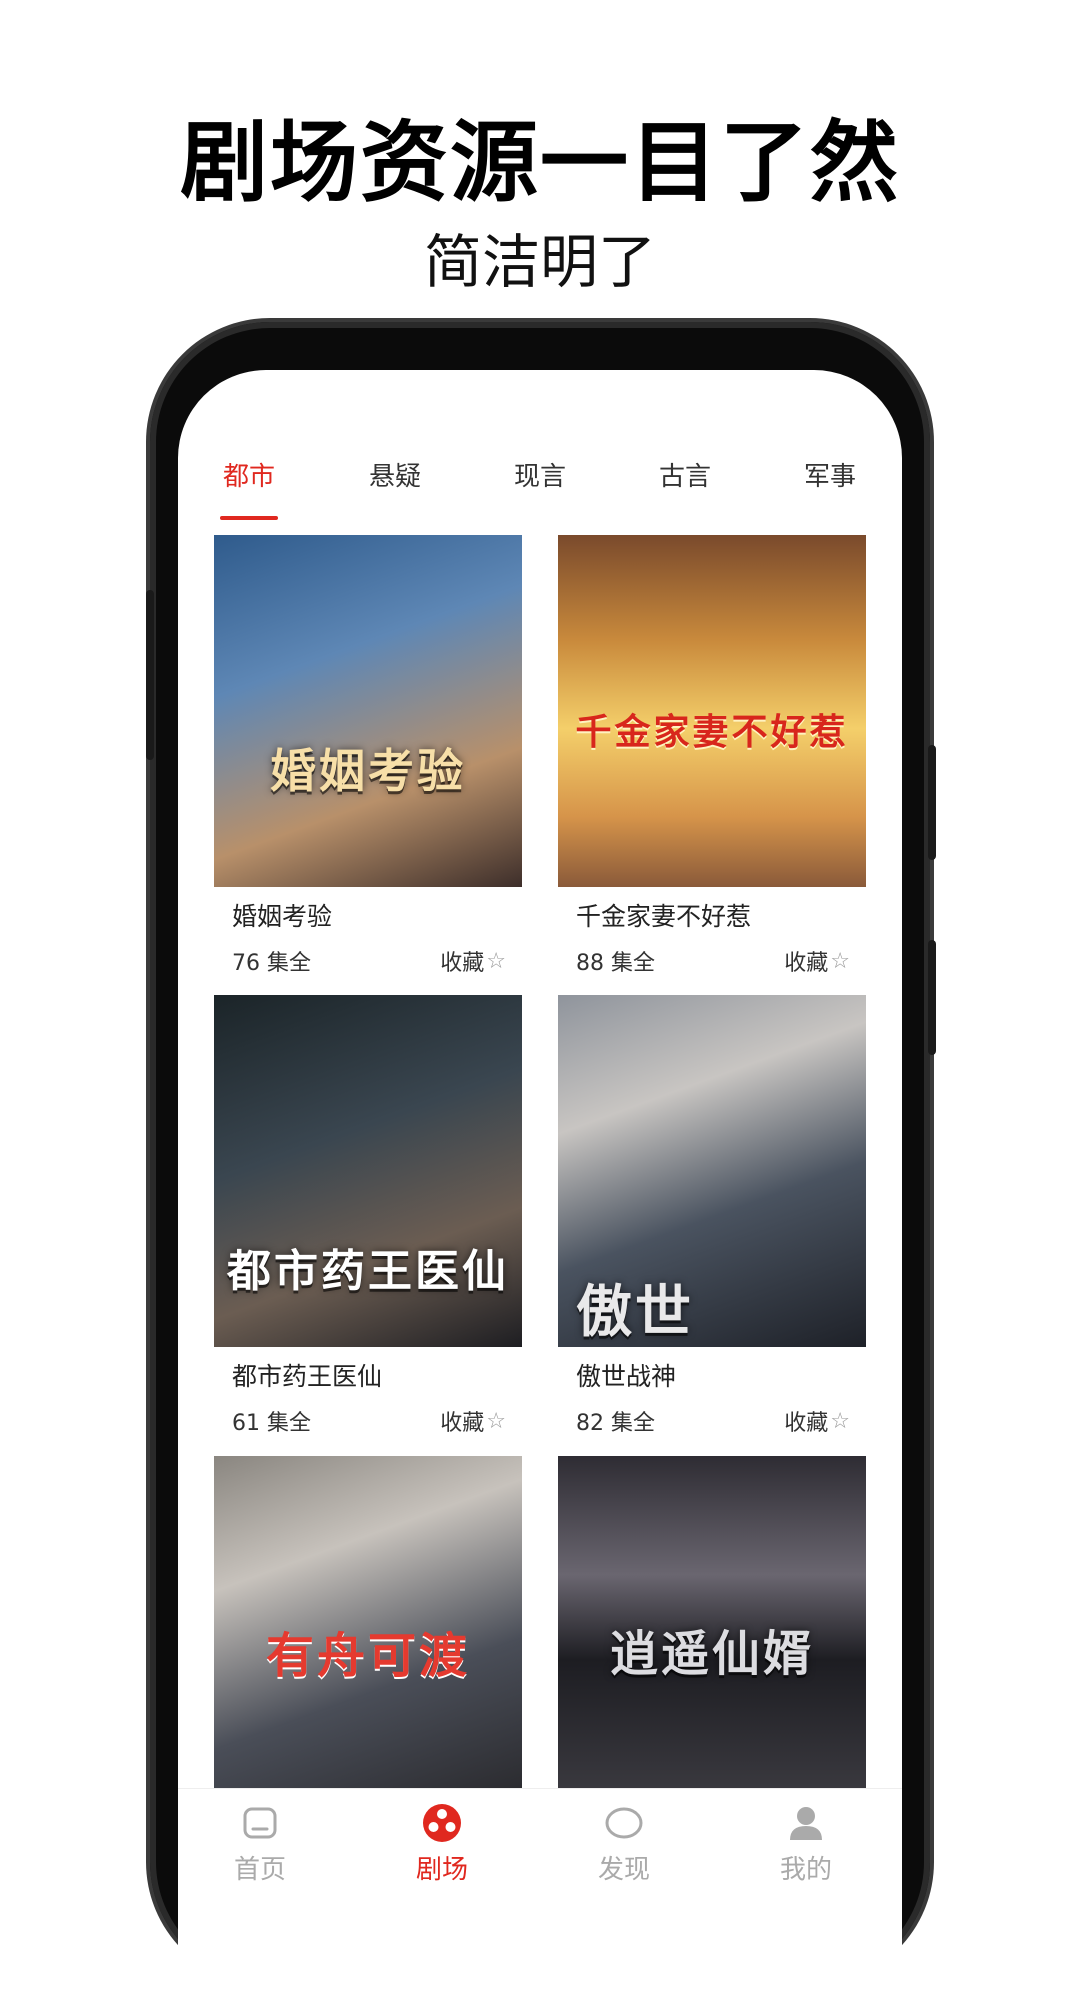  Describe the element at coordinates (368, 1171) in the screenshot. I see `drama-poster: 都市药王医仙` at that location.